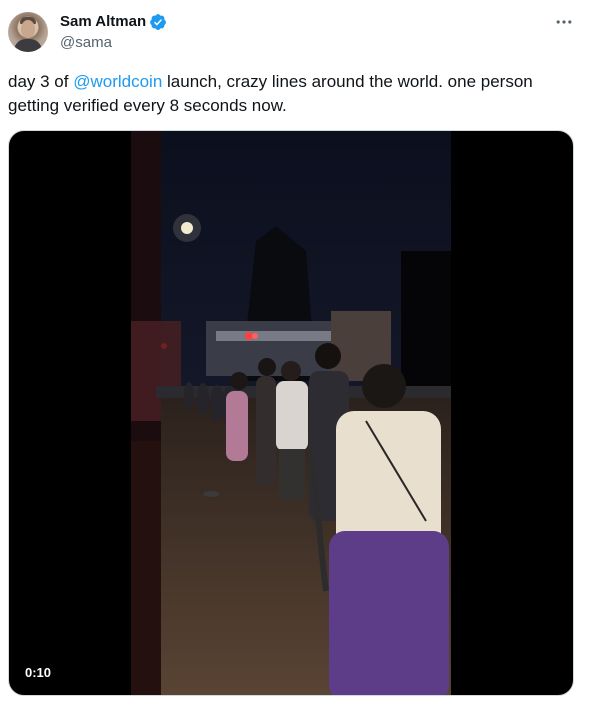 Image resolution: width=590 pixels, height=705 pixels. Describe the element at coordinates (103, 22) in the screenshot. I see `author-display-name: Sam Altman` at that location.